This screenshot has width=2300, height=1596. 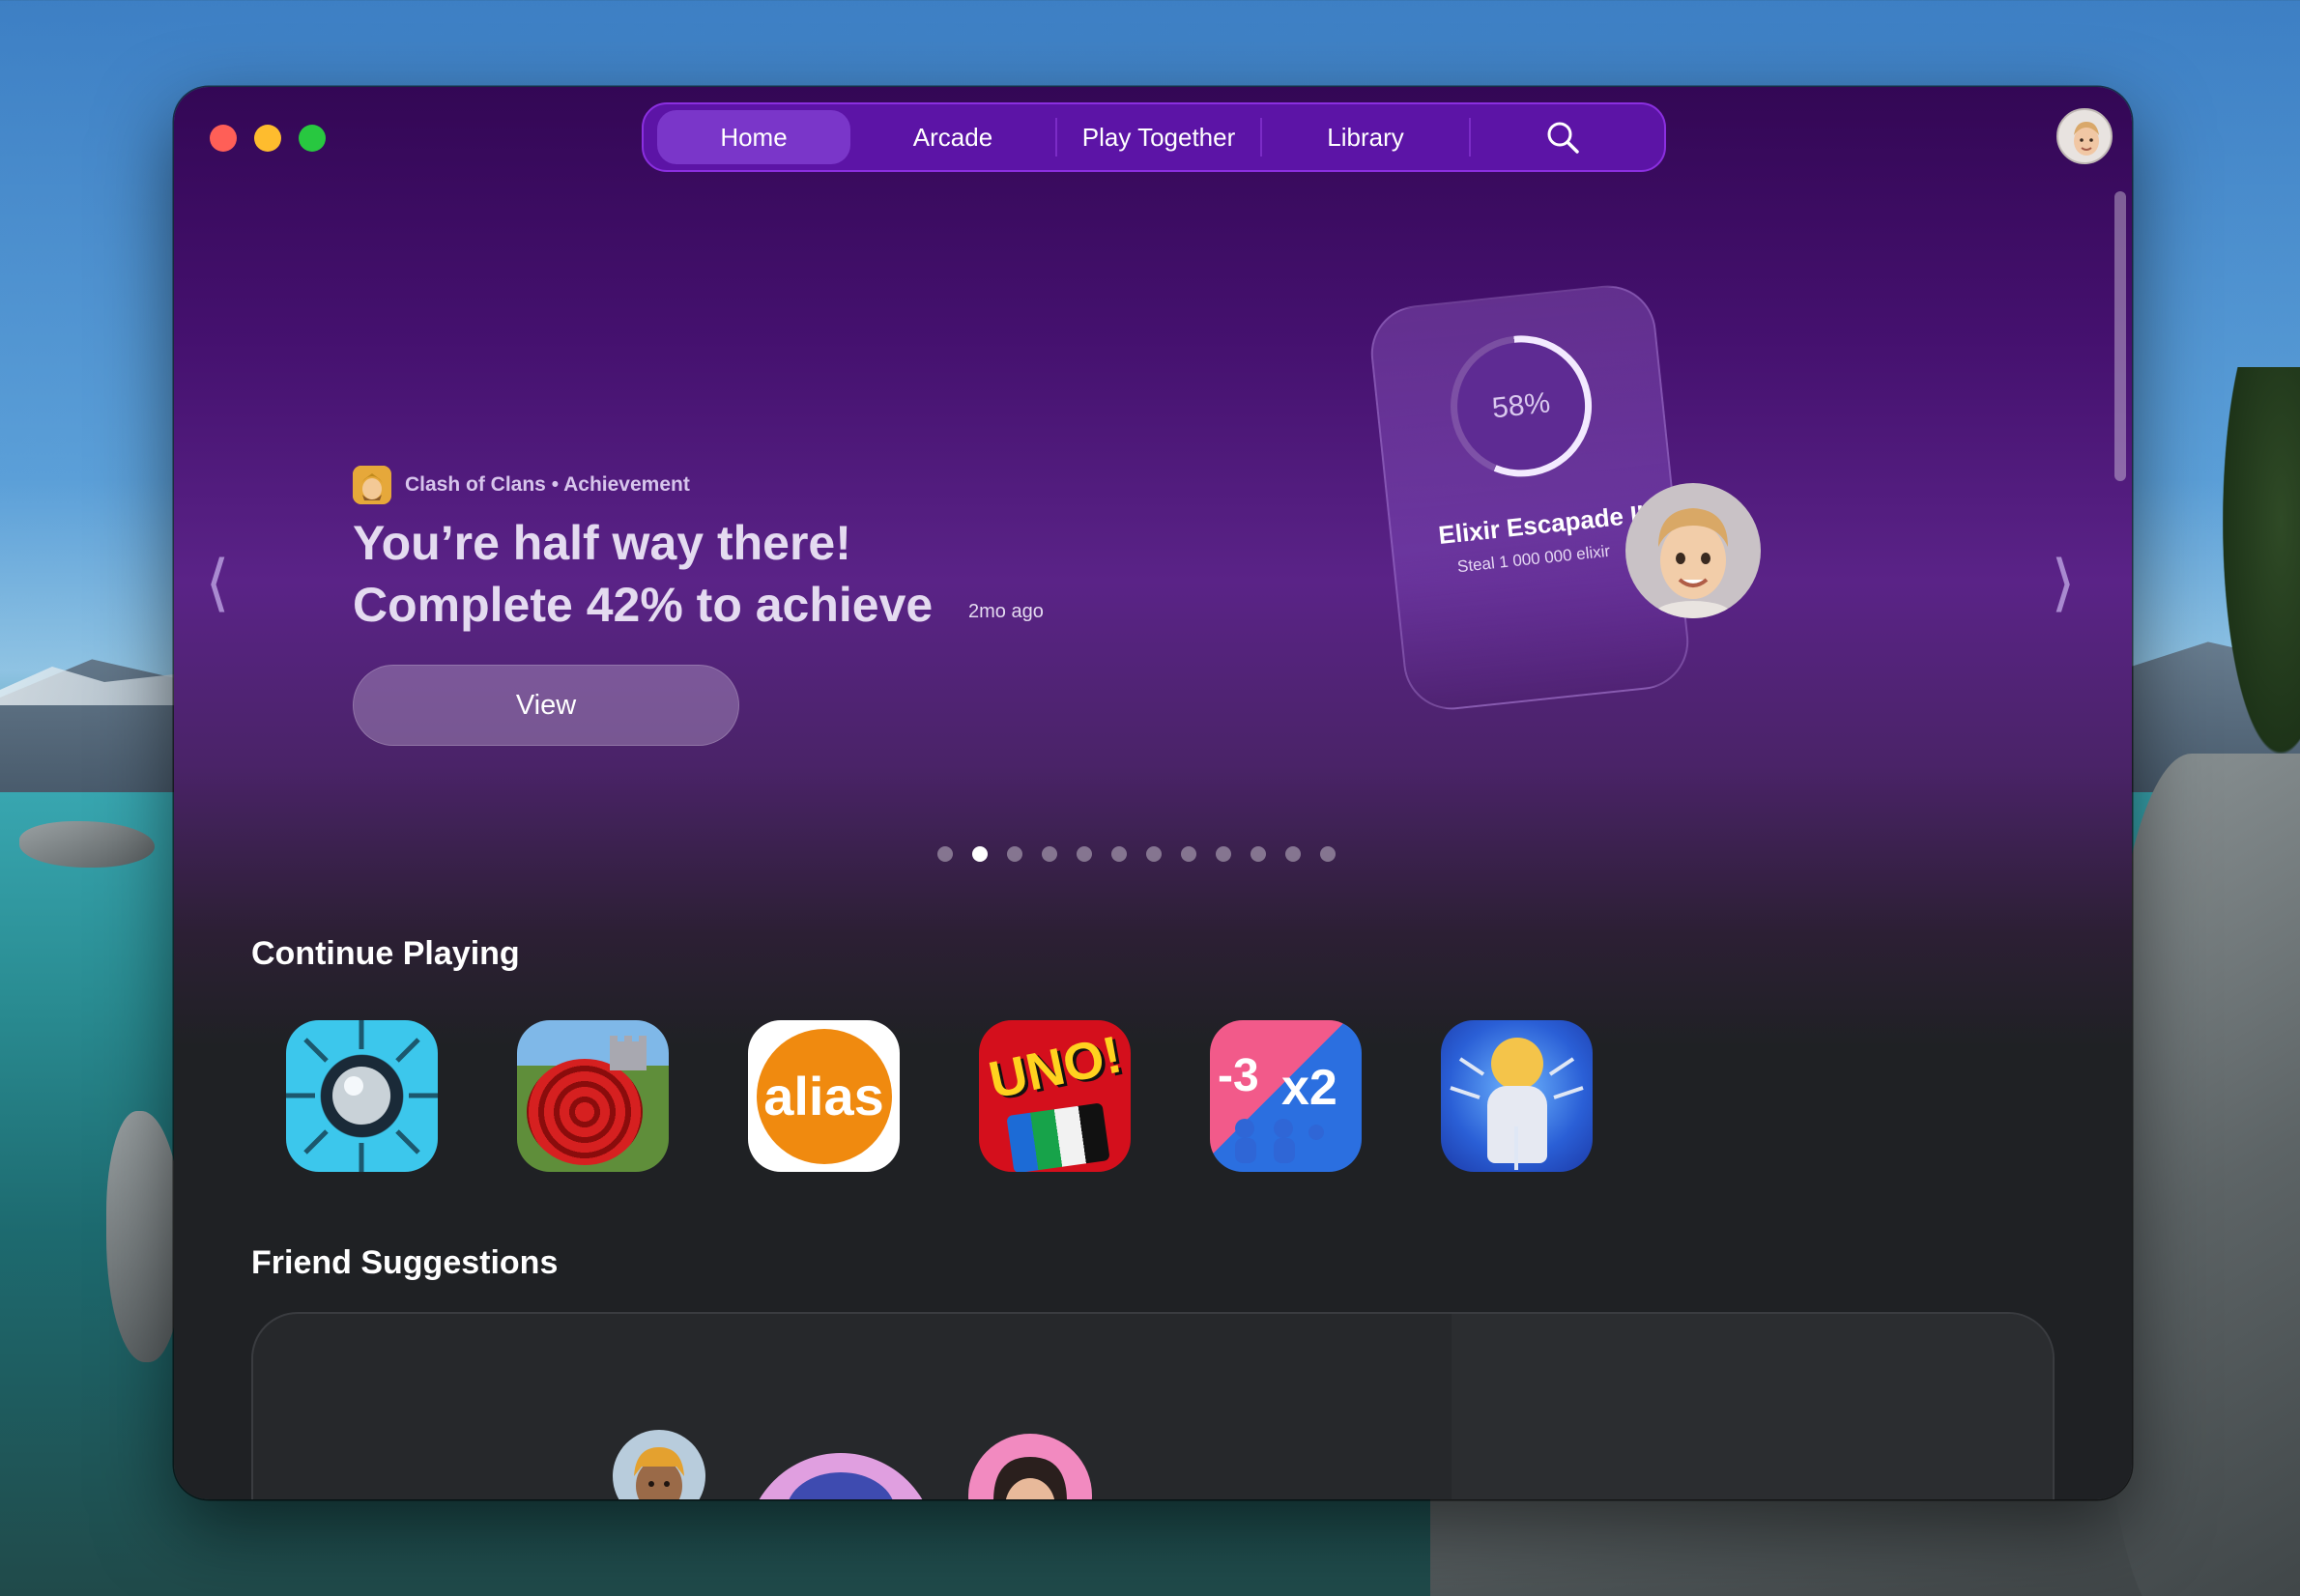 What do you see at coordinates (1006, 611) in the screenshot?
I see `hero-timestamp: 2mo ago` at bounding box center [1006, 611].